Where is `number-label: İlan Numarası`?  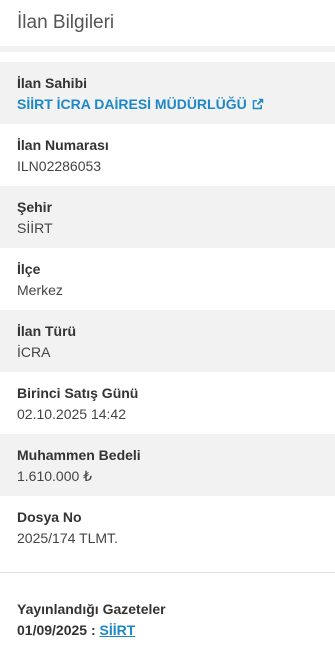 number-label: İlan Numarası is located at coordinates (63, 145).